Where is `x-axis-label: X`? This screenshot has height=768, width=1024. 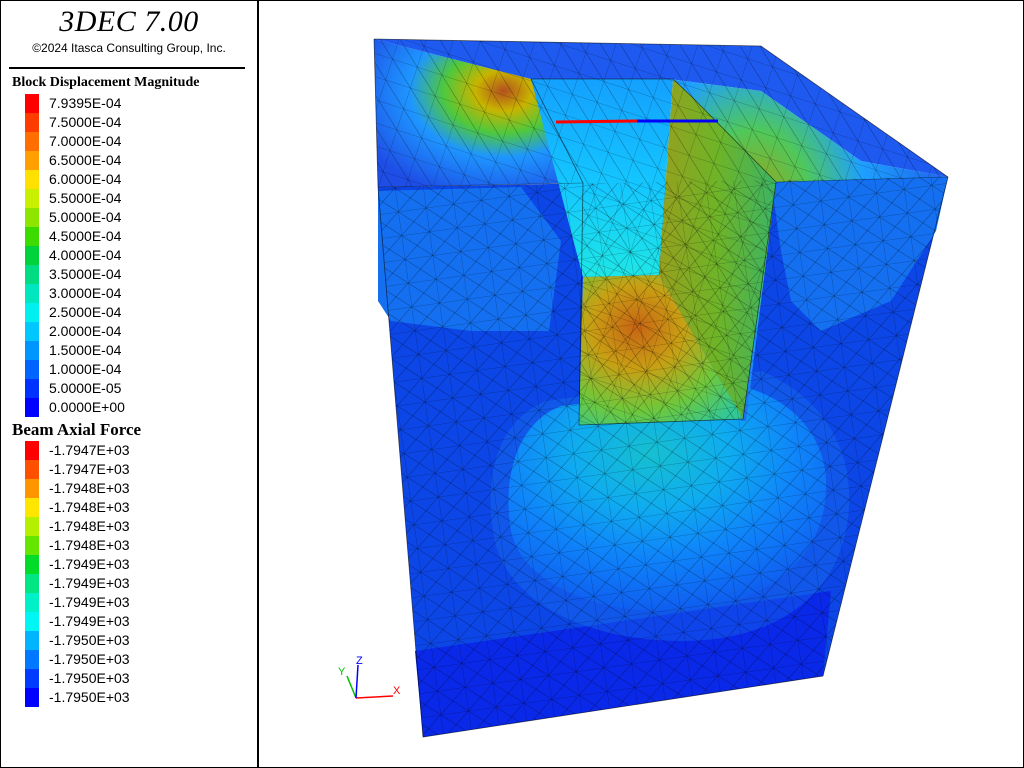
x-axis-label: X is located at coordinates (397, 691).